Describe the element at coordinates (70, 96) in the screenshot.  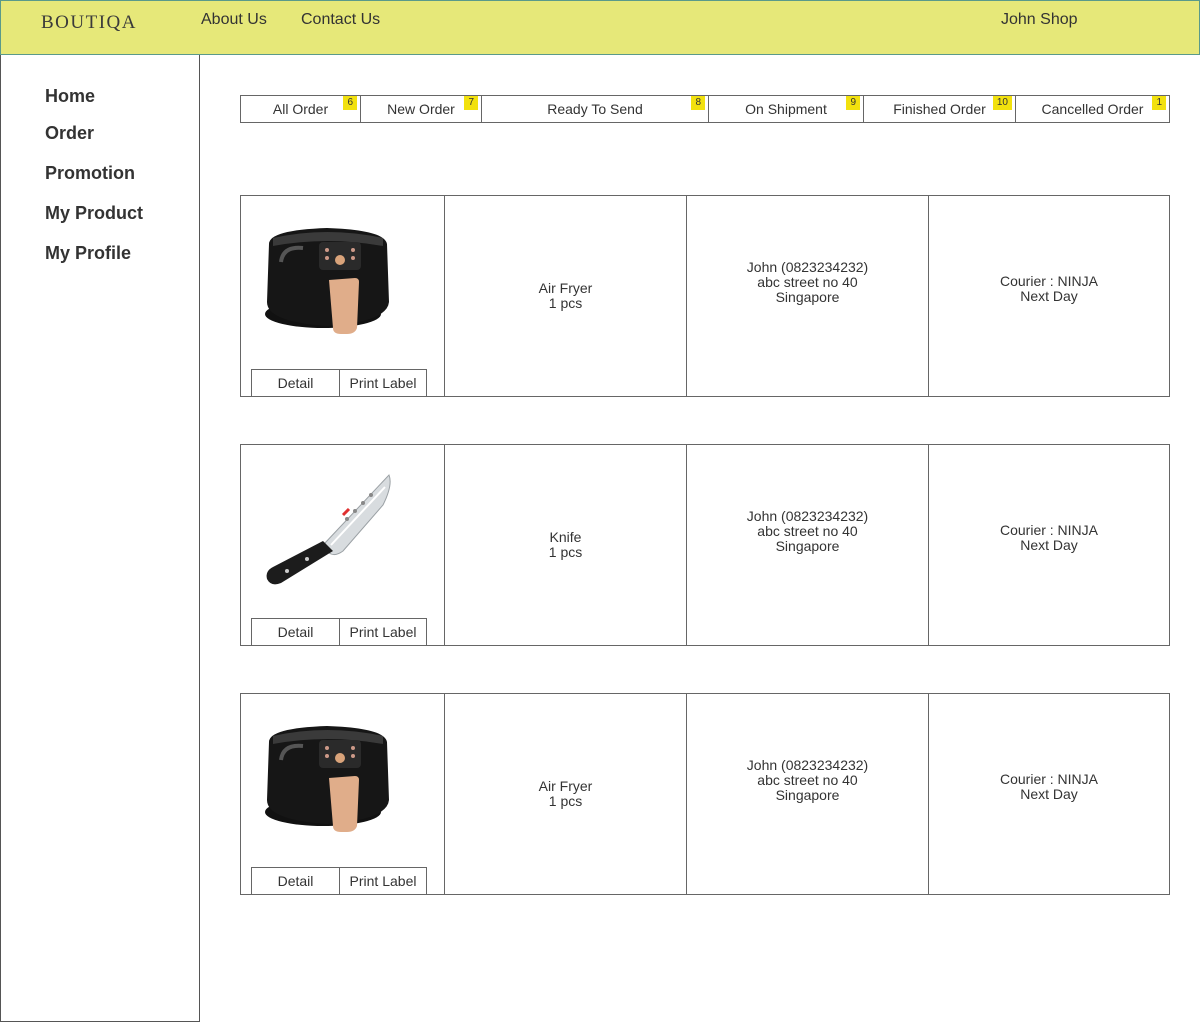
I see `sidebar-item-home: Home` at that location.